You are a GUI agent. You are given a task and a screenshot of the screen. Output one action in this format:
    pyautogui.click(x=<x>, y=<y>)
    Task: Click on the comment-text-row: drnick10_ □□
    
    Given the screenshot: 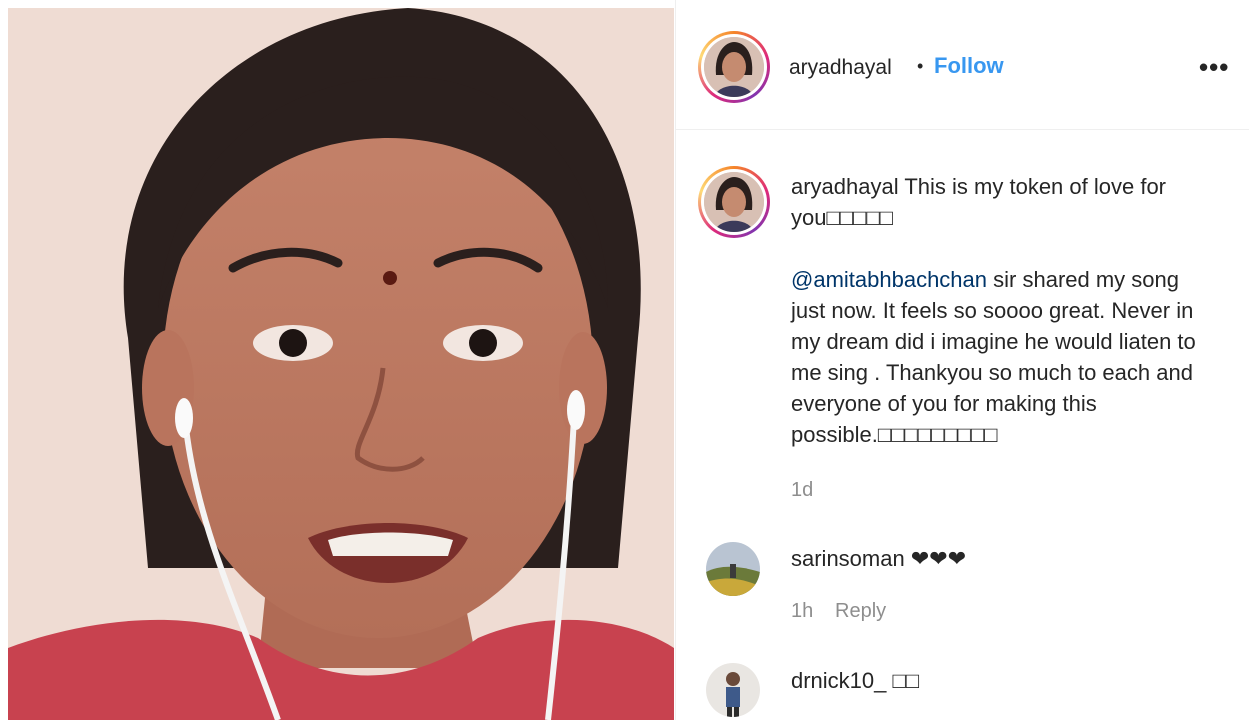 What is the action you would take?
    pyautogui.click(x=855, y=681)
    